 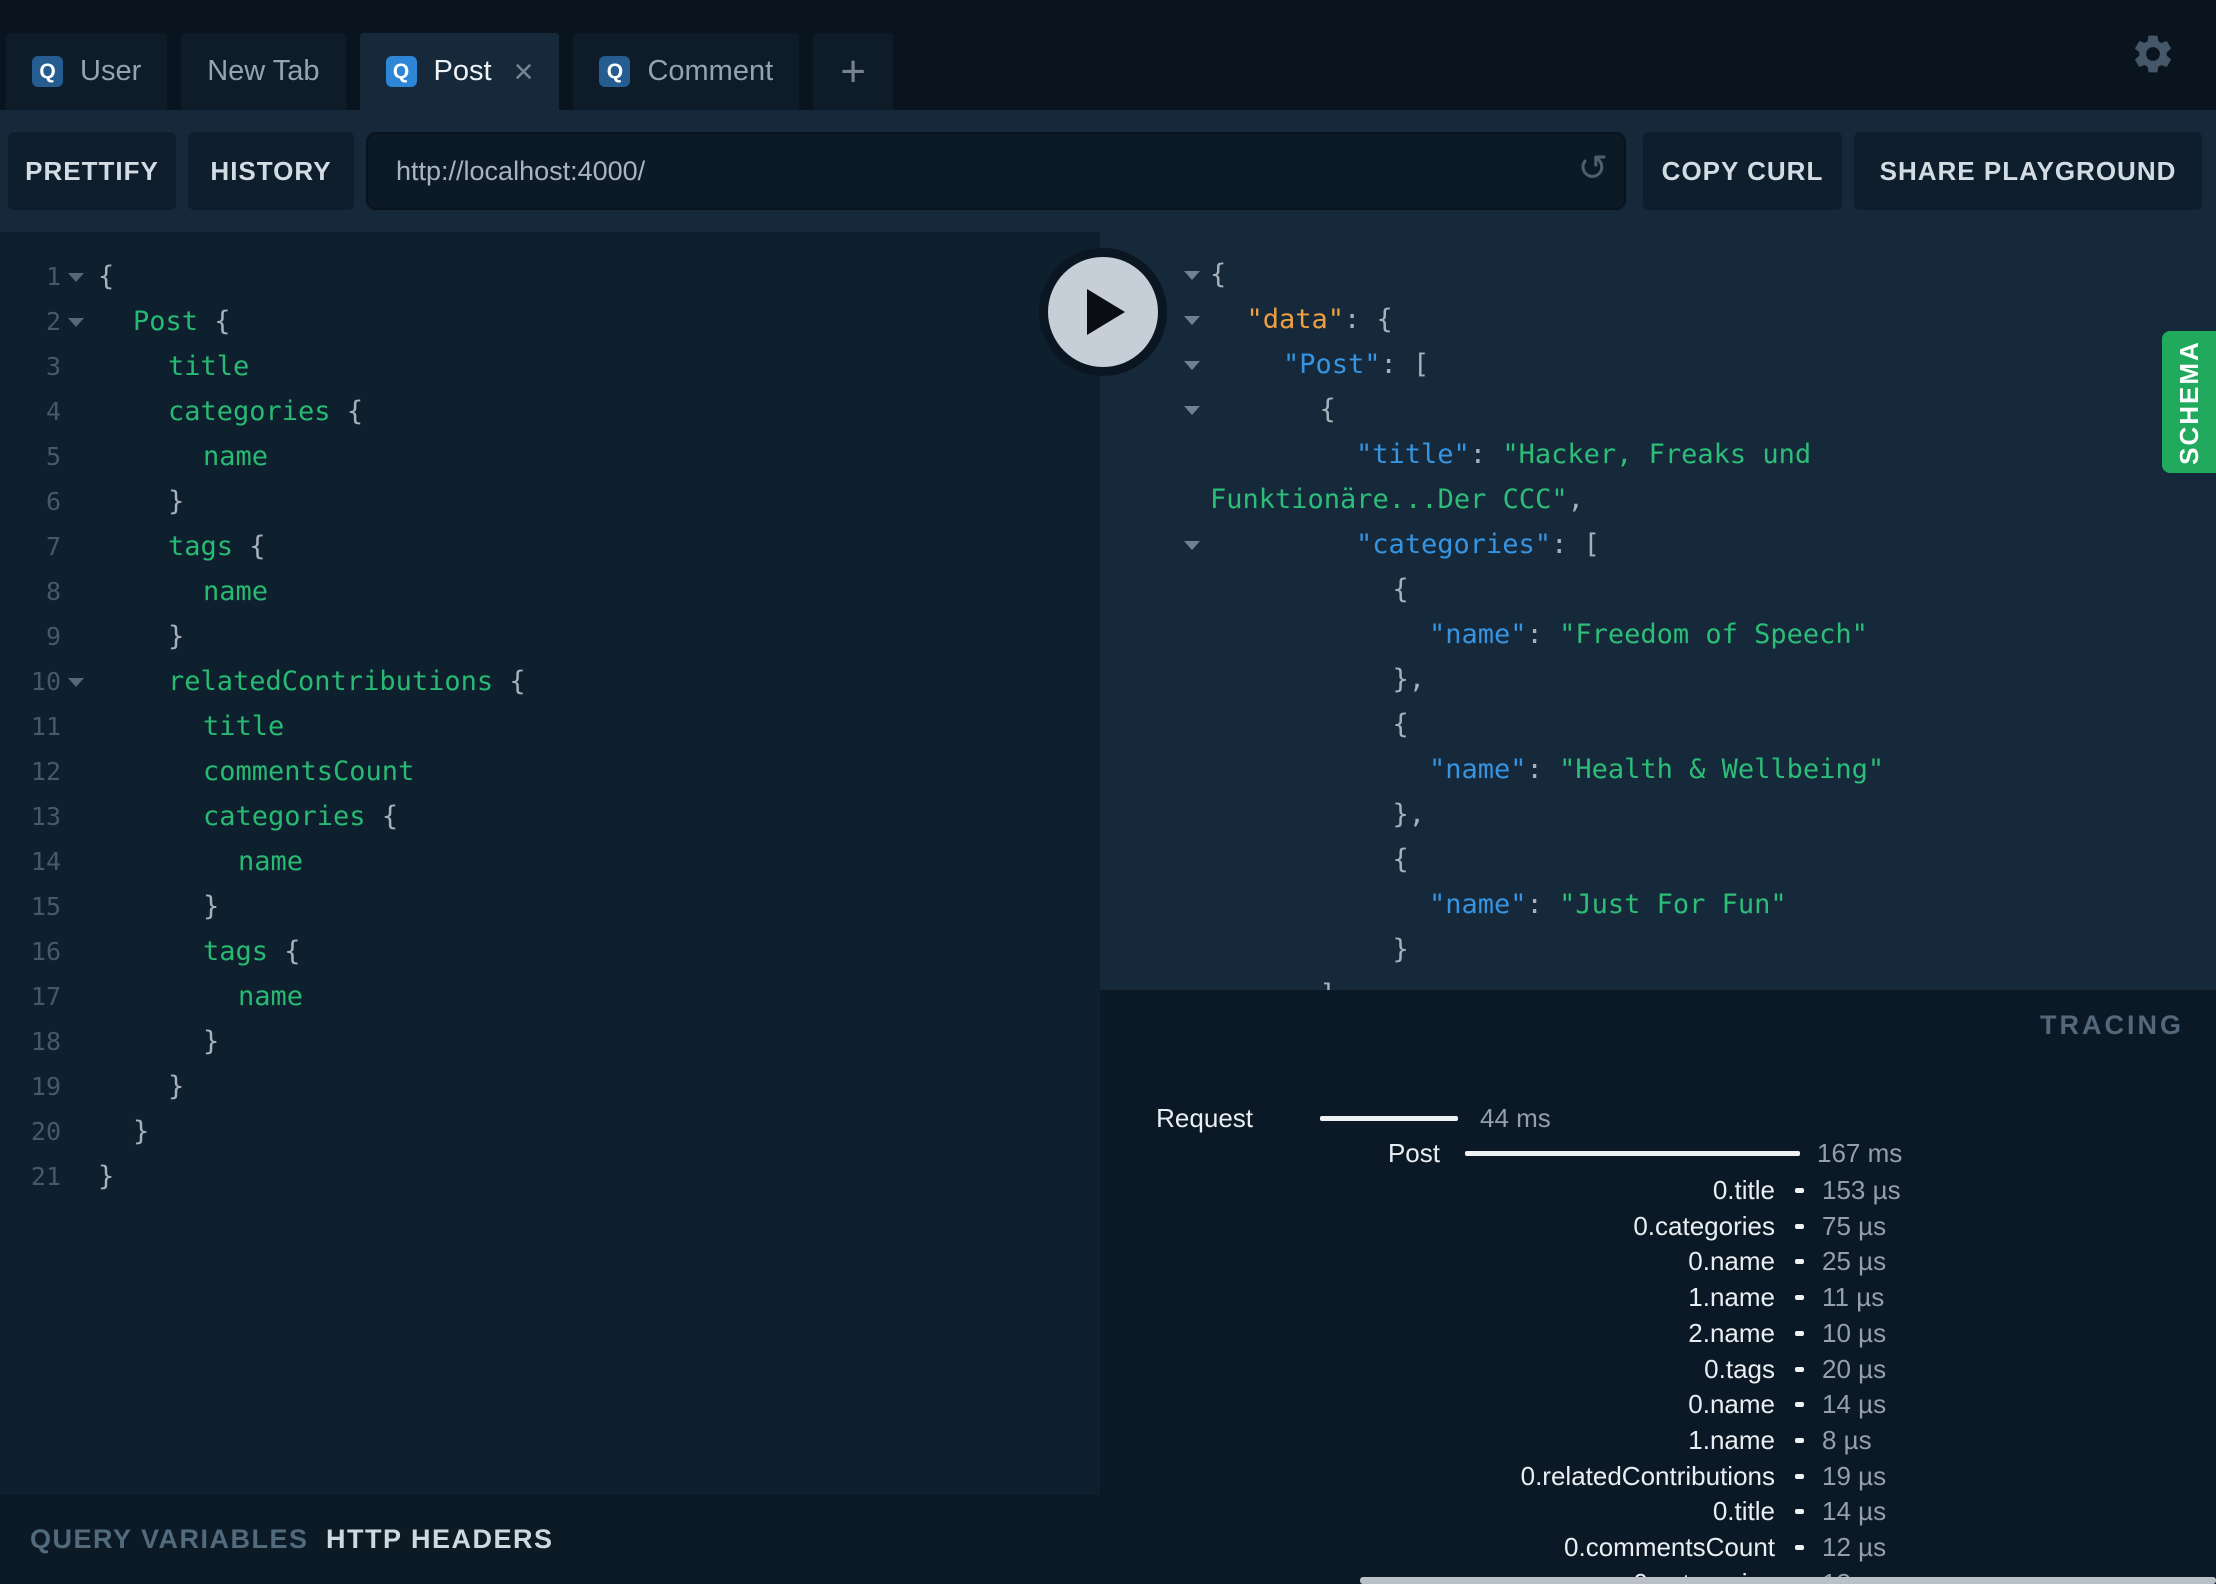 I want to click on trace-label: 0.categories, so click(x=1704, y=1225).